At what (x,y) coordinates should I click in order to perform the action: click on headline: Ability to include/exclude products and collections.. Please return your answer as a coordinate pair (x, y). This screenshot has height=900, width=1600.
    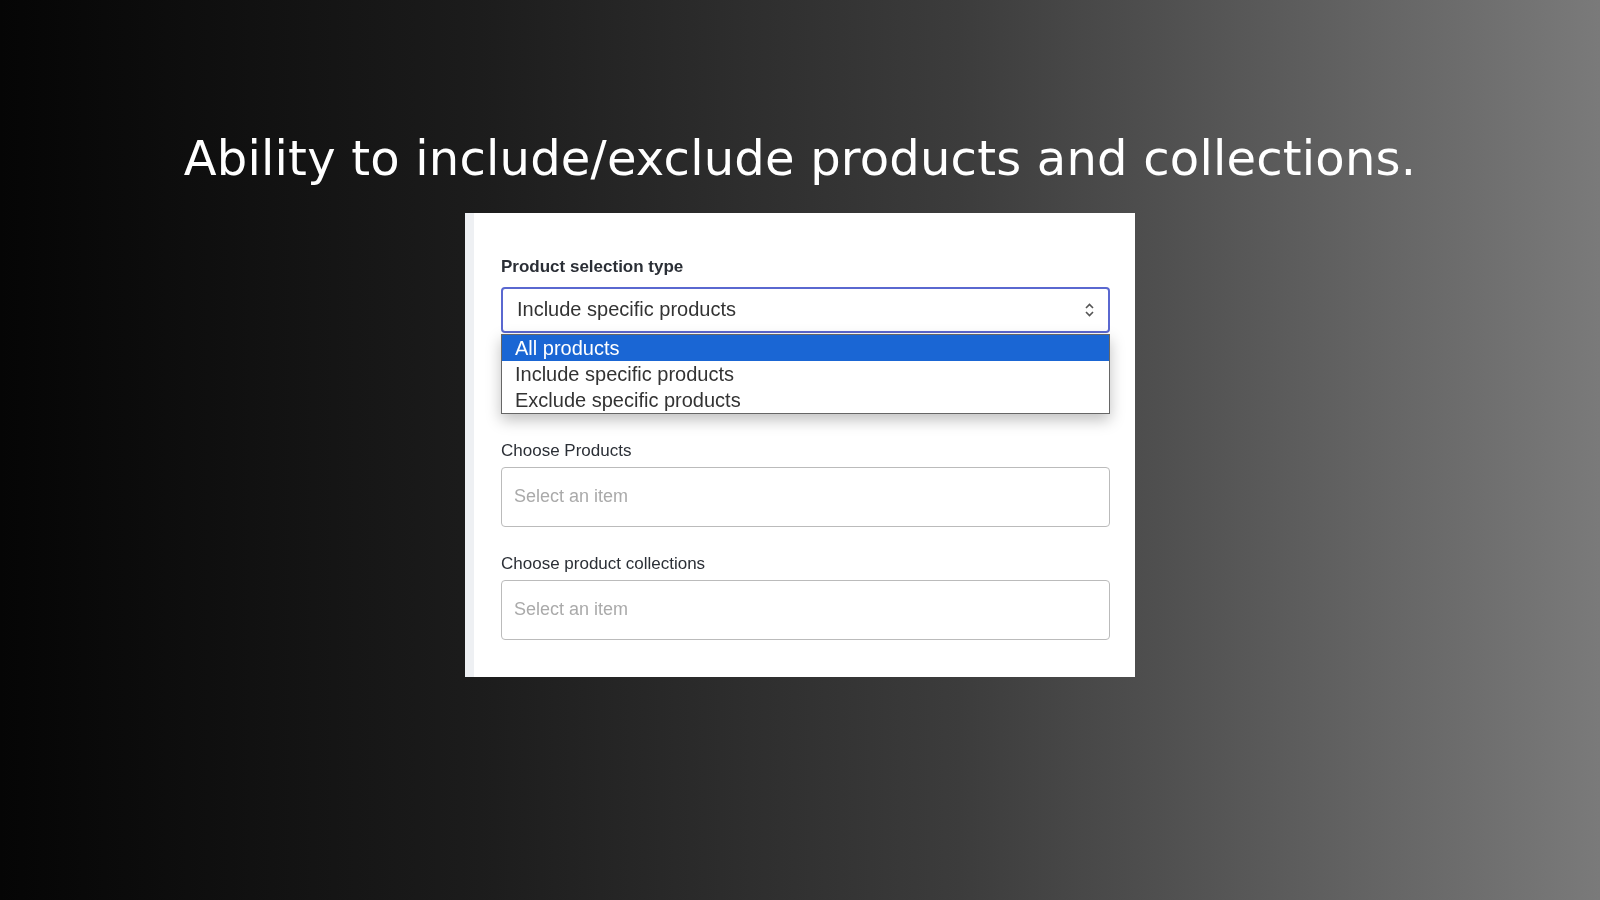
    Looking at the image, I should click on (800, 158).